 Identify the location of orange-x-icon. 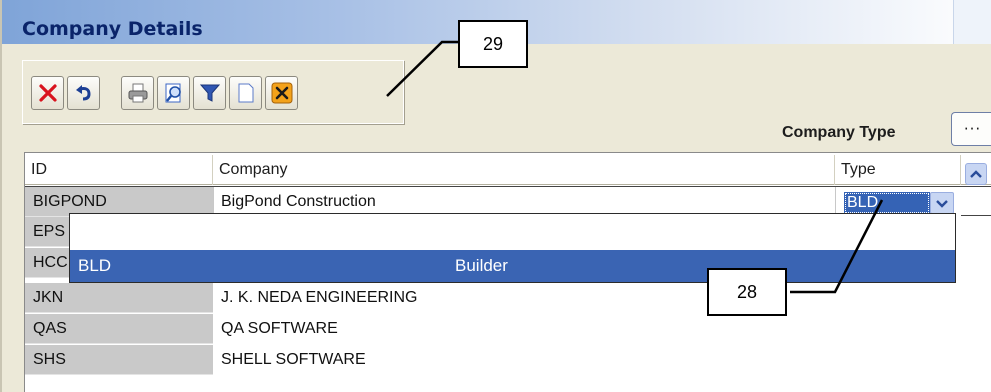
(281, 93).